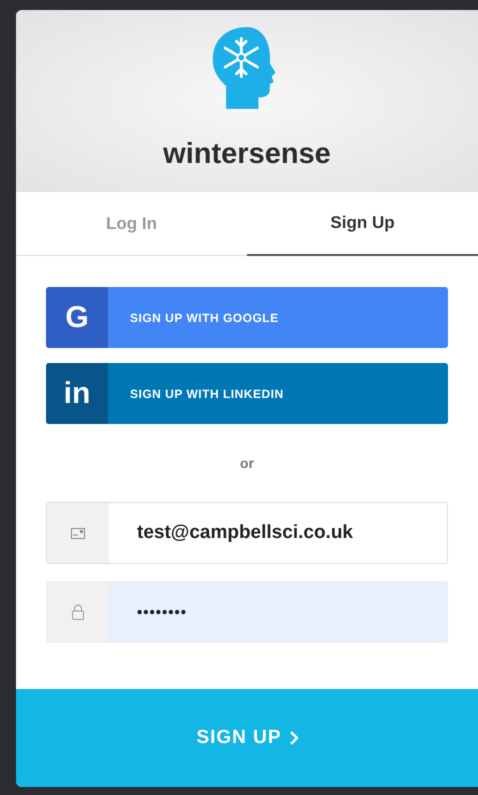 This screenshot has width=478, height=795. Describe the element at coordinates (78, 533) in the screenshot. I see `envelope-icon` at that location.